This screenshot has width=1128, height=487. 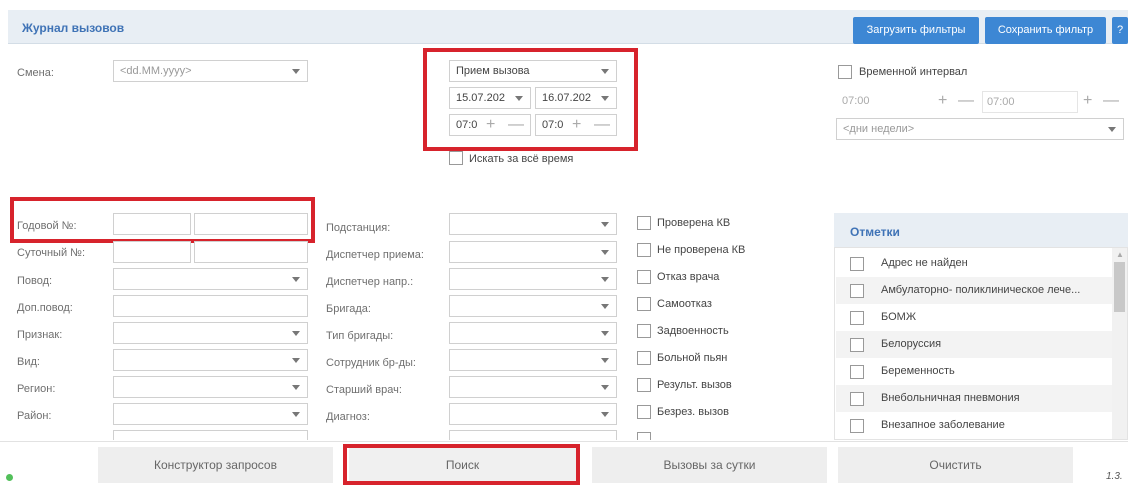 What do you see at coordinates (210, 414) in the screenshot?
I see `district-select` at bounding box center [210, 414].